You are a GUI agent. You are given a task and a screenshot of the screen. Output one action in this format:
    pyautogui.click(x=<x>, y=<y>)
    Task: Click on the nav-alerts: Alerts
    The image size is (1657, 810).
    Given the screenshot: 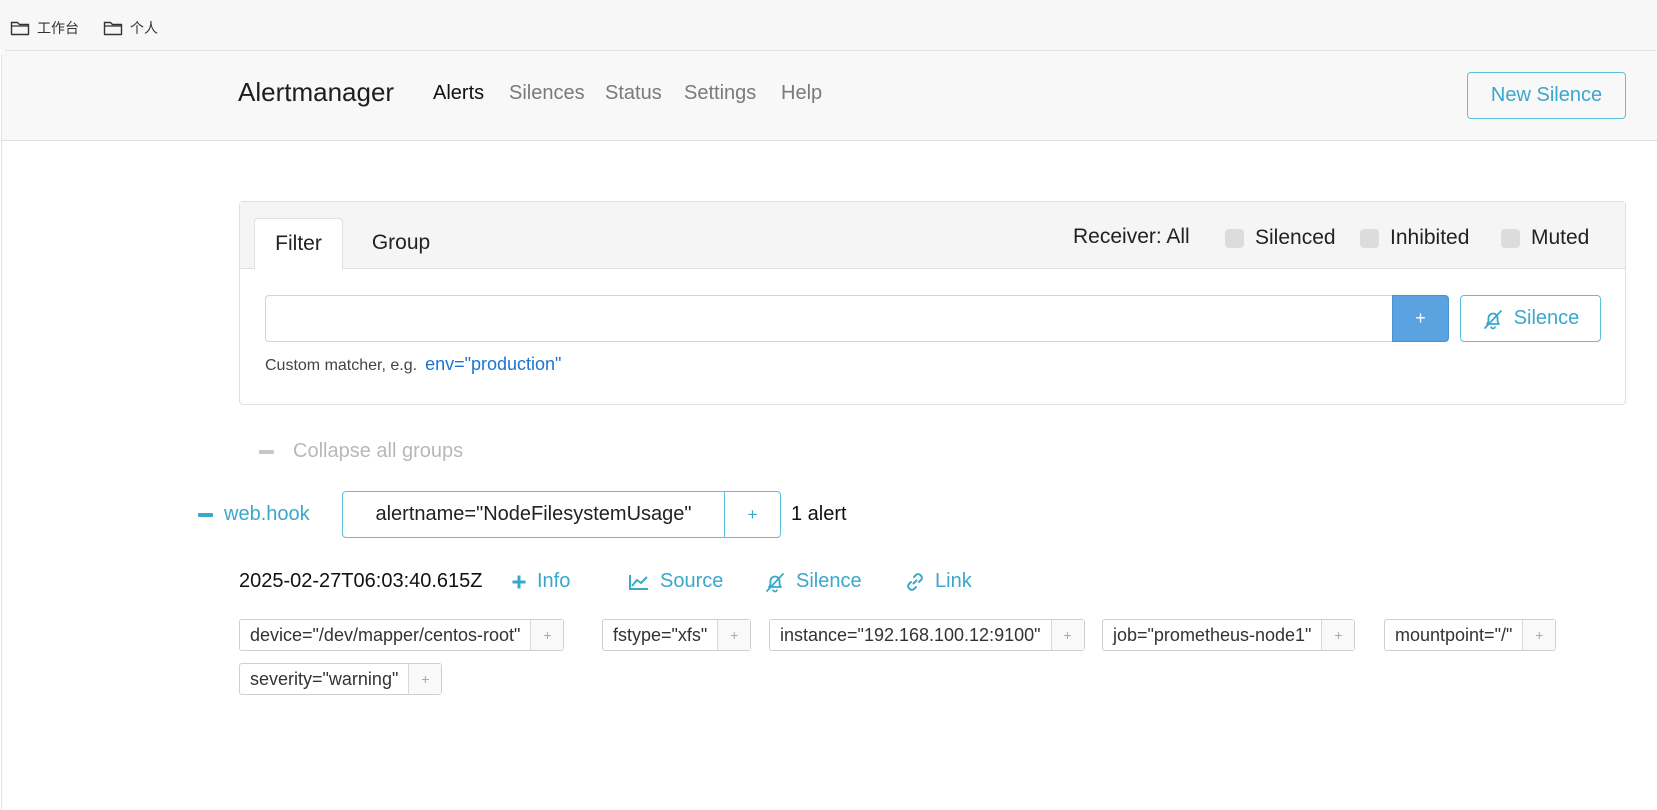 What is the action you would take?
    pyautogui.click(x=458, y=93)
    